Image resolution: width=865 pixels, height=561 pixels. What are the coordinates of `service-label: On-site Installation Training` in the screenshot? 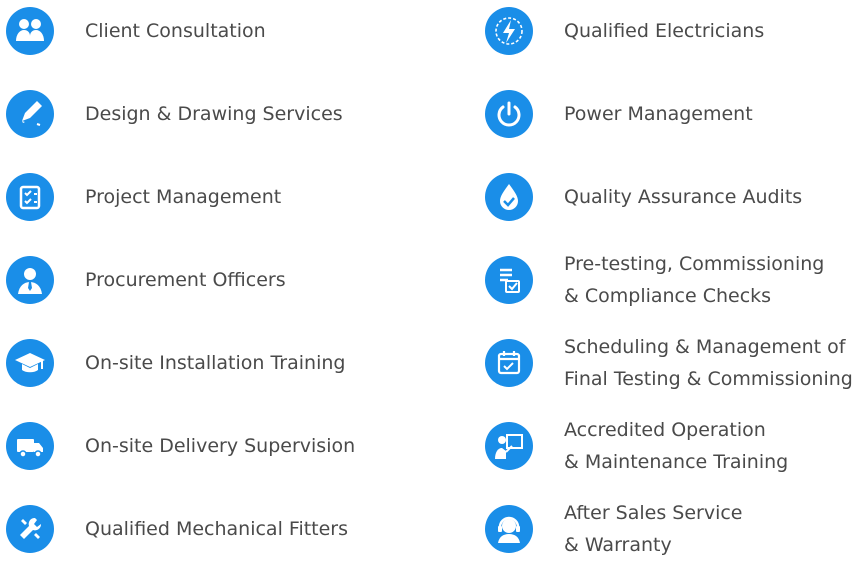 It's located at (215, 363).